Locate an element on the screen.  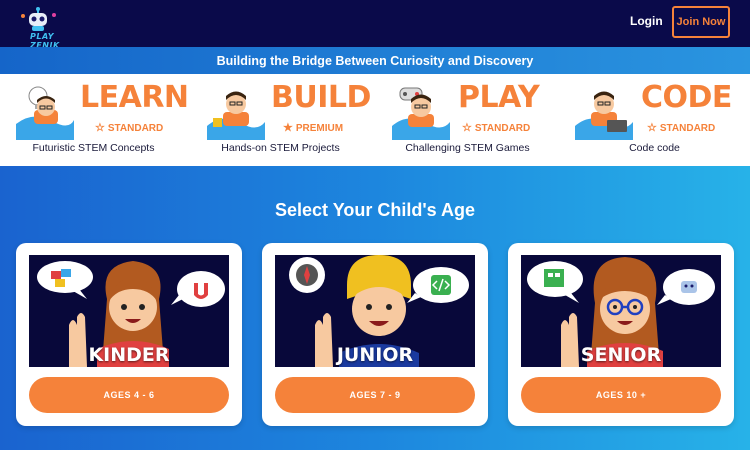
feature-tier: ★ PREMIUM is located at coordinates (313, 127).